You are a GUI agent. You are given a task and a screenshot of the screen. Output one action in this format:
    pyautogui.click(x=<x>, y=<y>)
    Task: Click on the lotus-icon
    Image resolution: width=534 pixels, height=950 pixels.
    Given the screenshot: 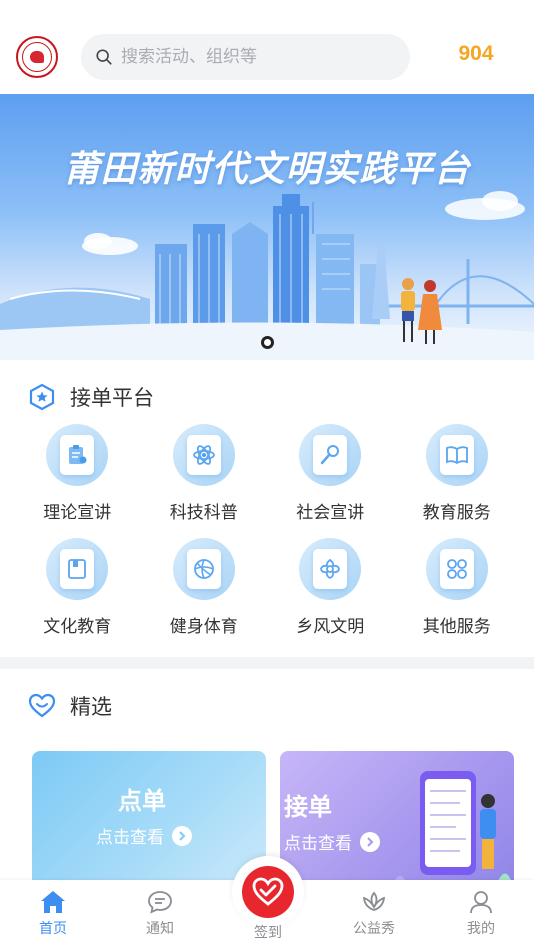 What is the action you would take?
    pyautogui.click(x=374, y=901)
    